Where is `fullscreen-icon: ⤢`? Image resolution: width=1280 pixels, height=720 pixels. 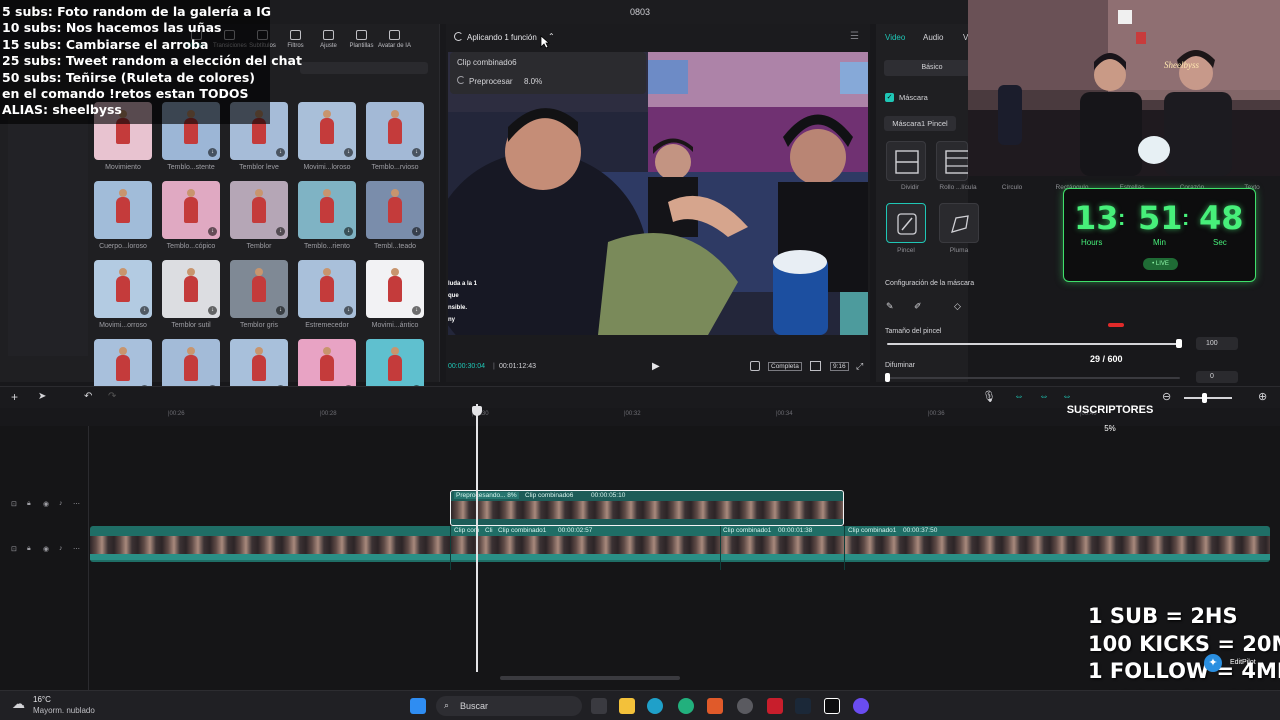 fullscreen-icon: ⤢ is located at coordinates (859, 366).